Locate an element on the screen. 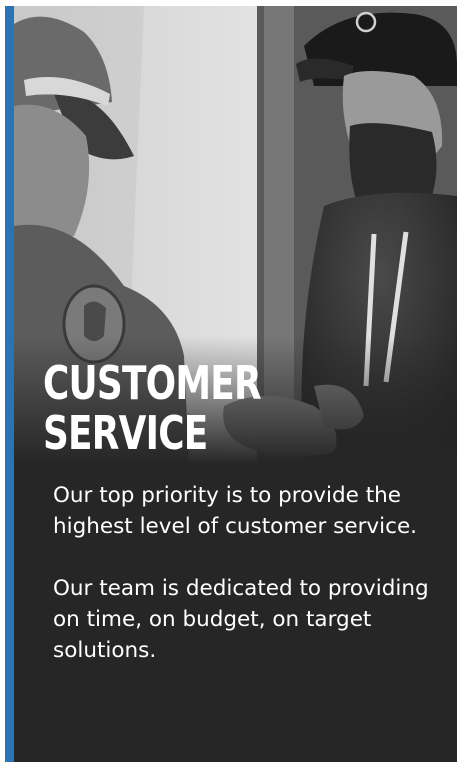 The height and width of the screenshot is (769, 457). section-heading: CUSTOMER SERVICE is located at coordinates (152, 408).